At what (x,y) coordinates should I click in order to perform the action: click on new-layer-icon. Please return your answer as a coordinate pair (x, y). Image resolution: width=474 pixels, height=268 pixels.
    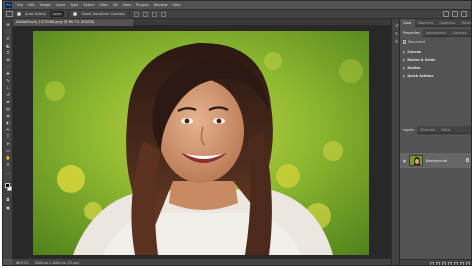
    Looking at the image, I should click on (462, 263).